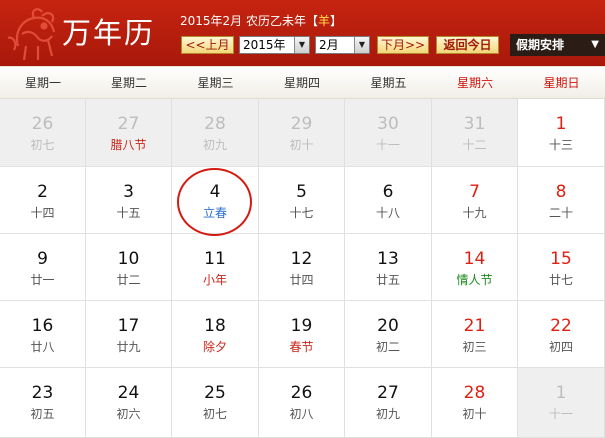 The width and height of the screenshot is (605, 438). Describe the element at coordinates (43, 403) in the screenshot. I see `day-cell: 23 初五` at that location.